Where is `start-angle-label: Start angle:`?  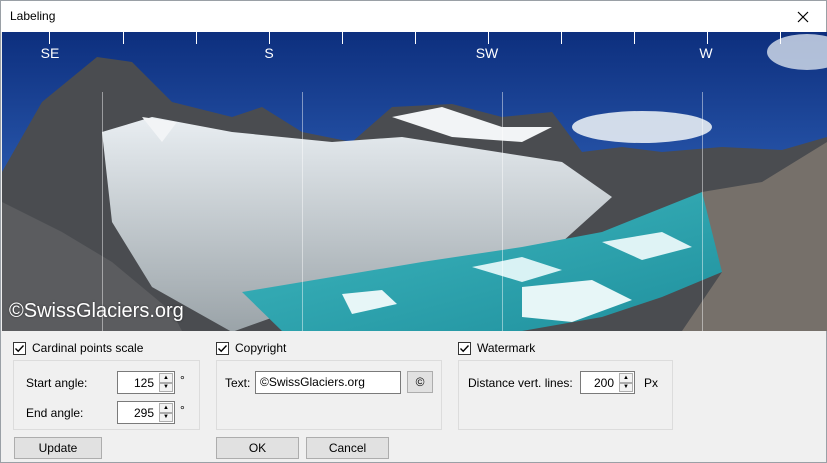 start-angle-label: Start angle: is located at coordinates (57, 383).